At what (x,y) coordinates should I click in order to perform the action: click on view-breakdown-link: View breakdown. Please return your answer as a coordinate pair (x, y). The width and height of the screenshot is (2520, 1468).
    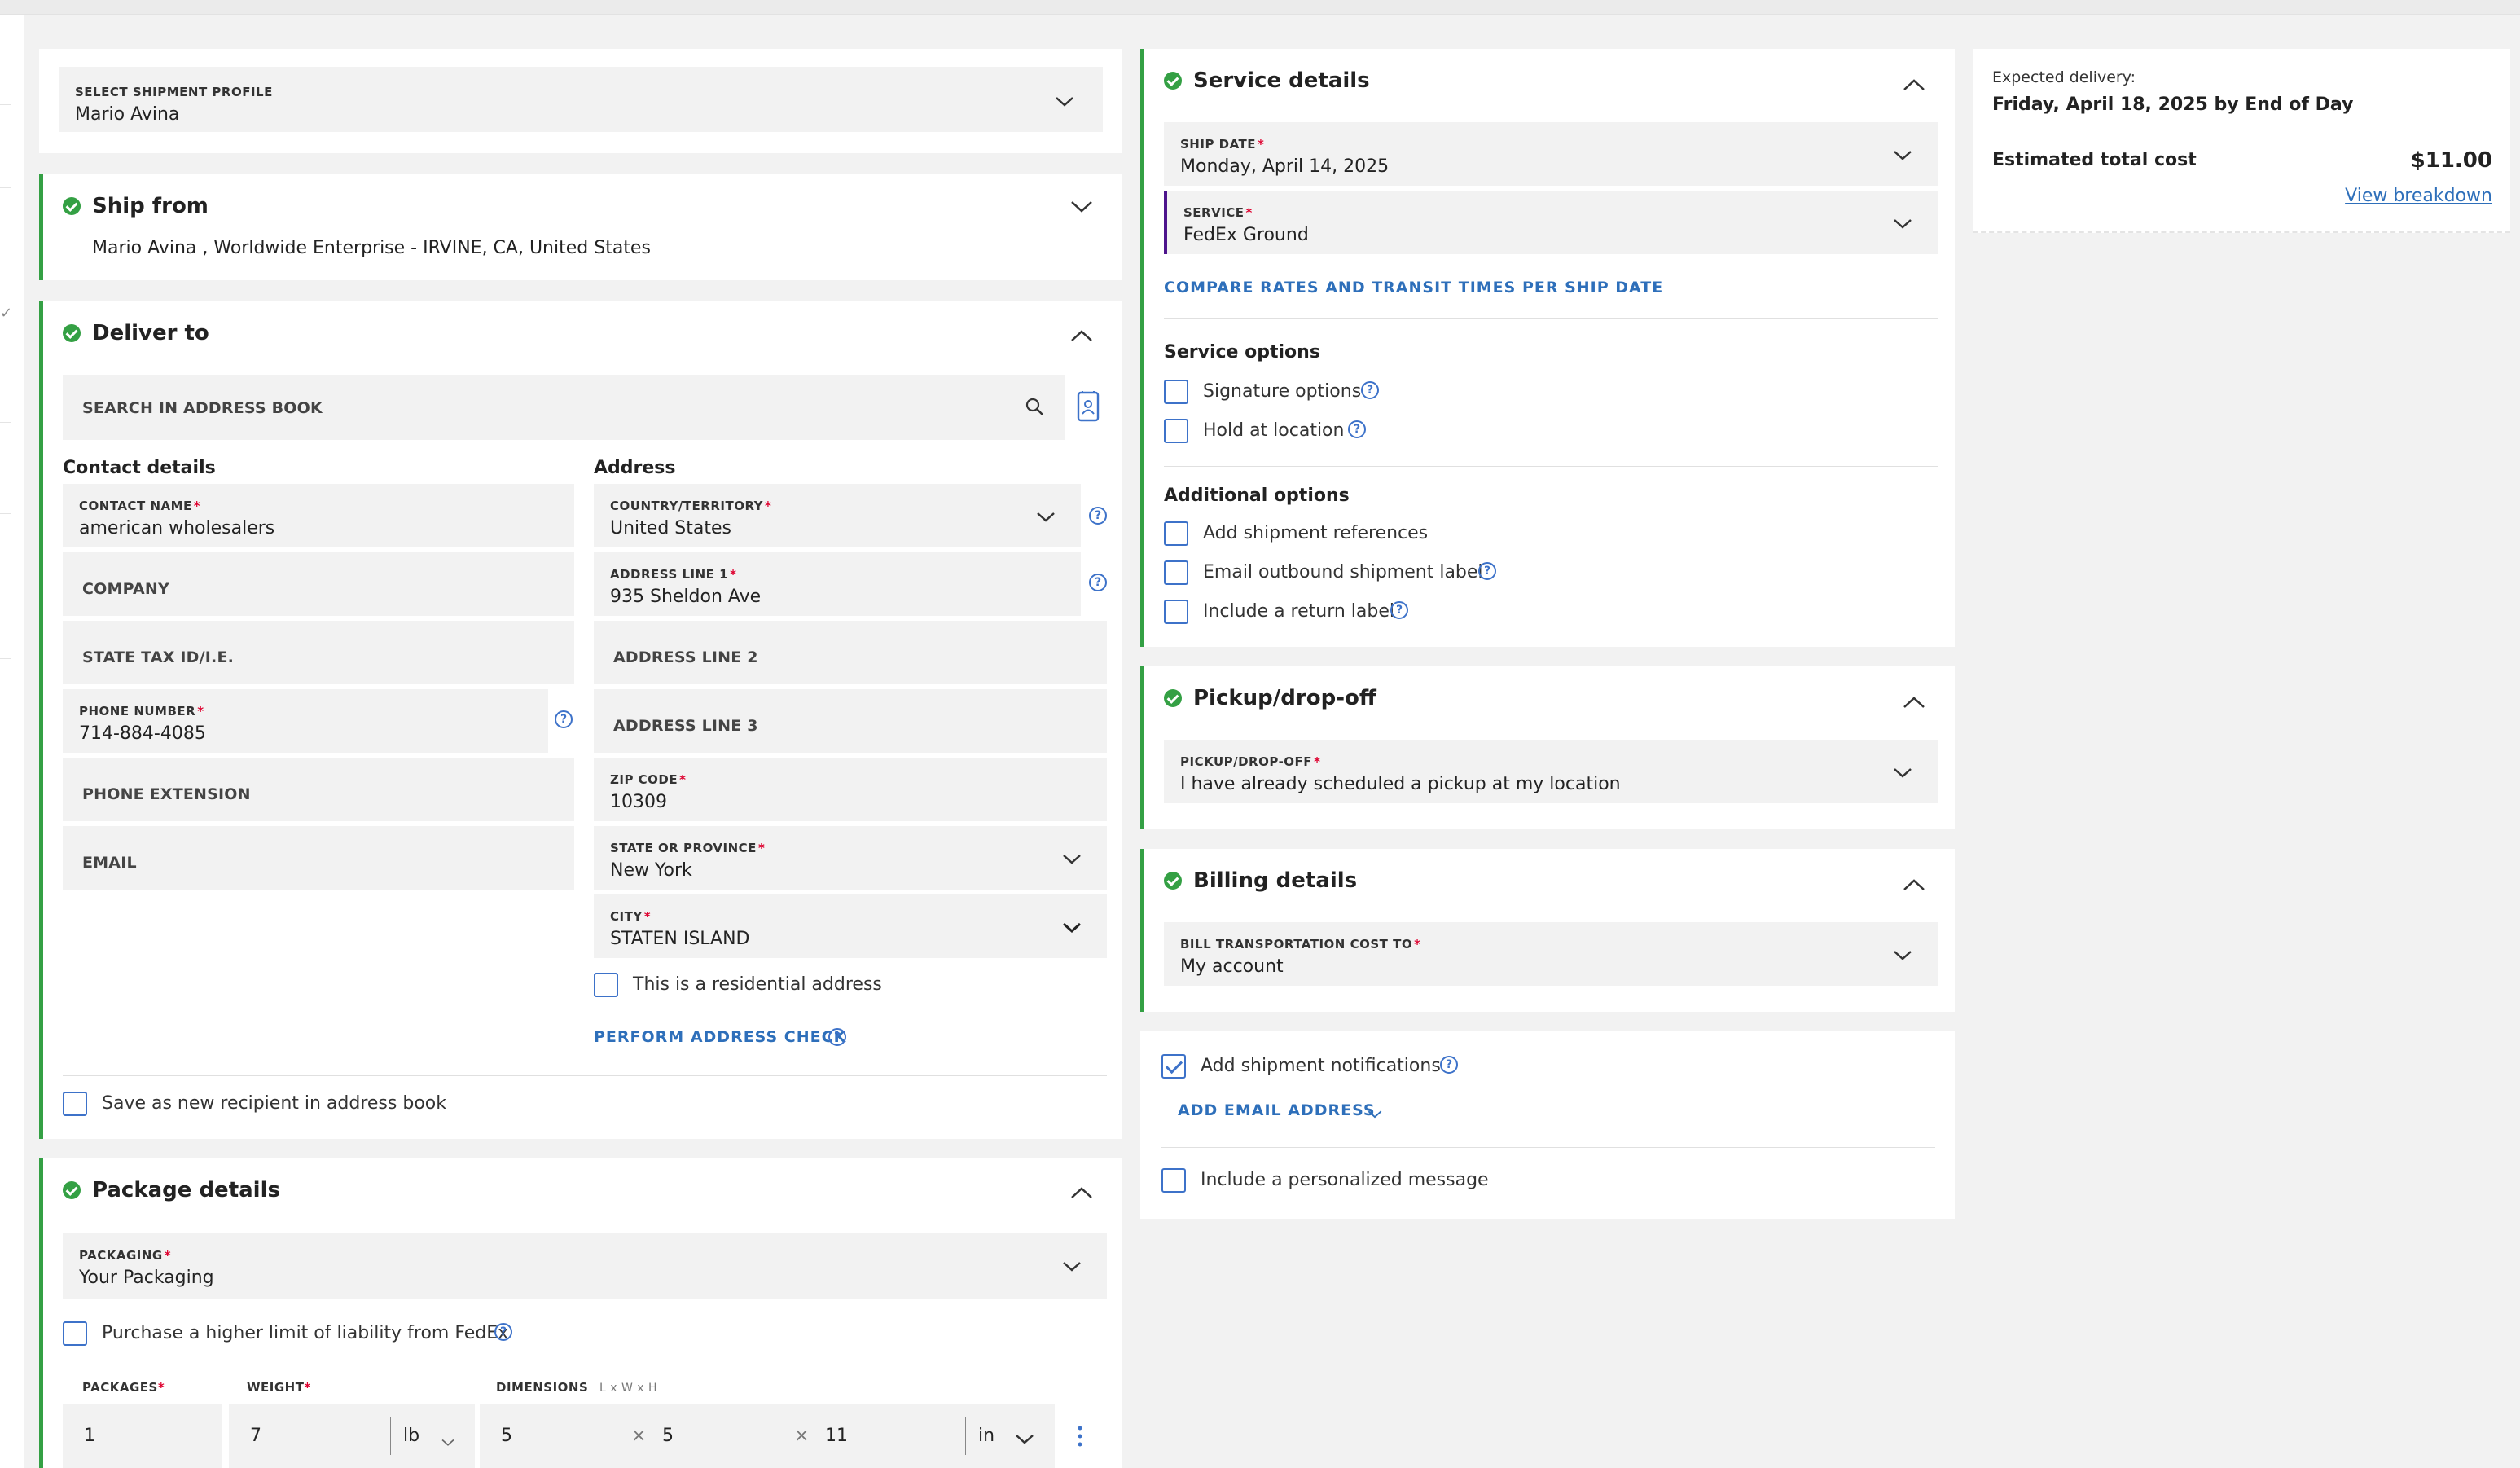
    Looking at the image, I should click on (2419, 196).